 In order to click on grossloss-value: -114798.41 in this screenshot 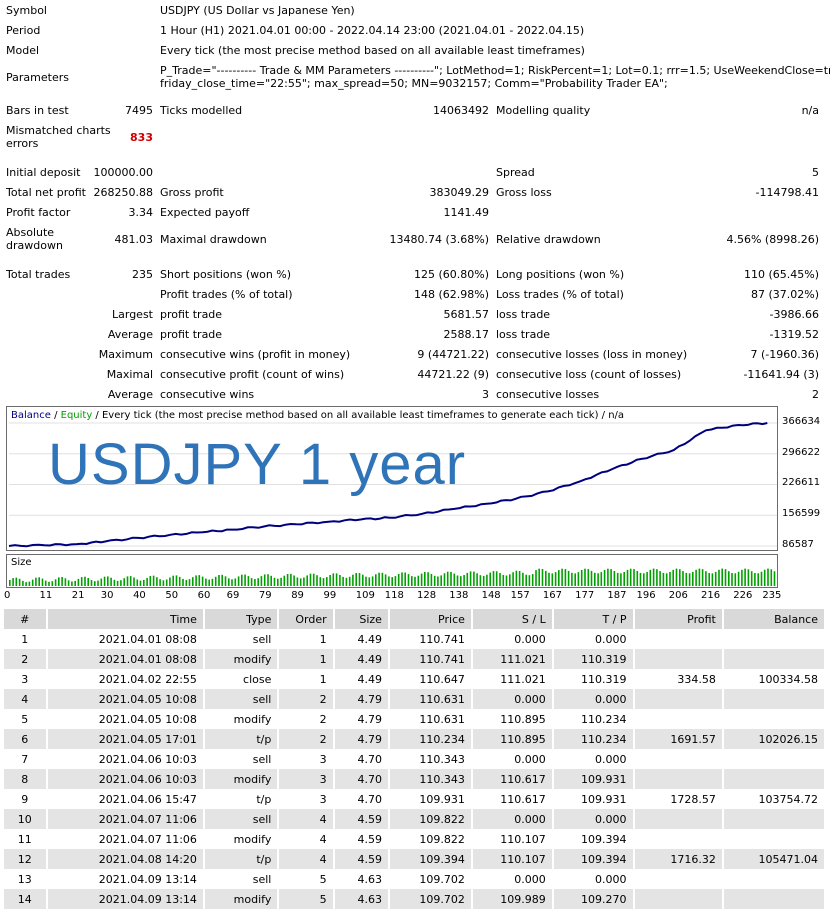, I will do `click(787, 192)`.